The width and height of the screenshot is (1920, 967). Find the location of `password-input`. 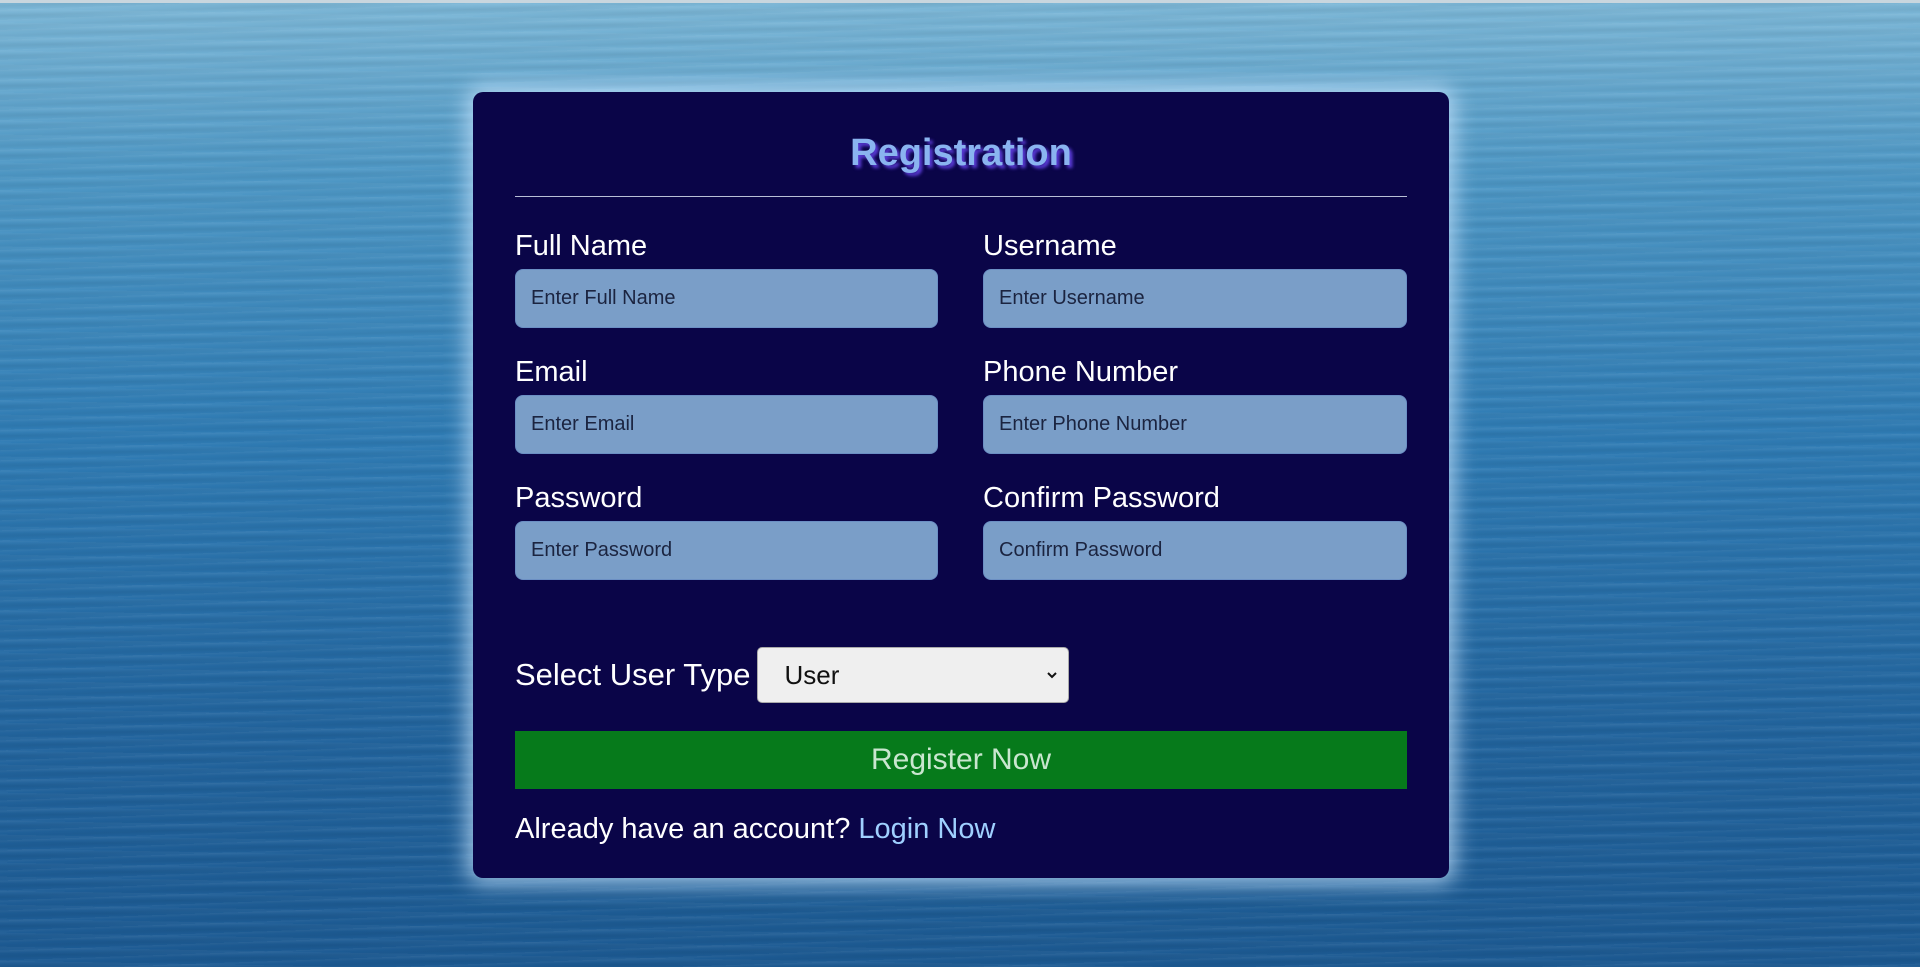

password-input is located at coordinates (726, 550).